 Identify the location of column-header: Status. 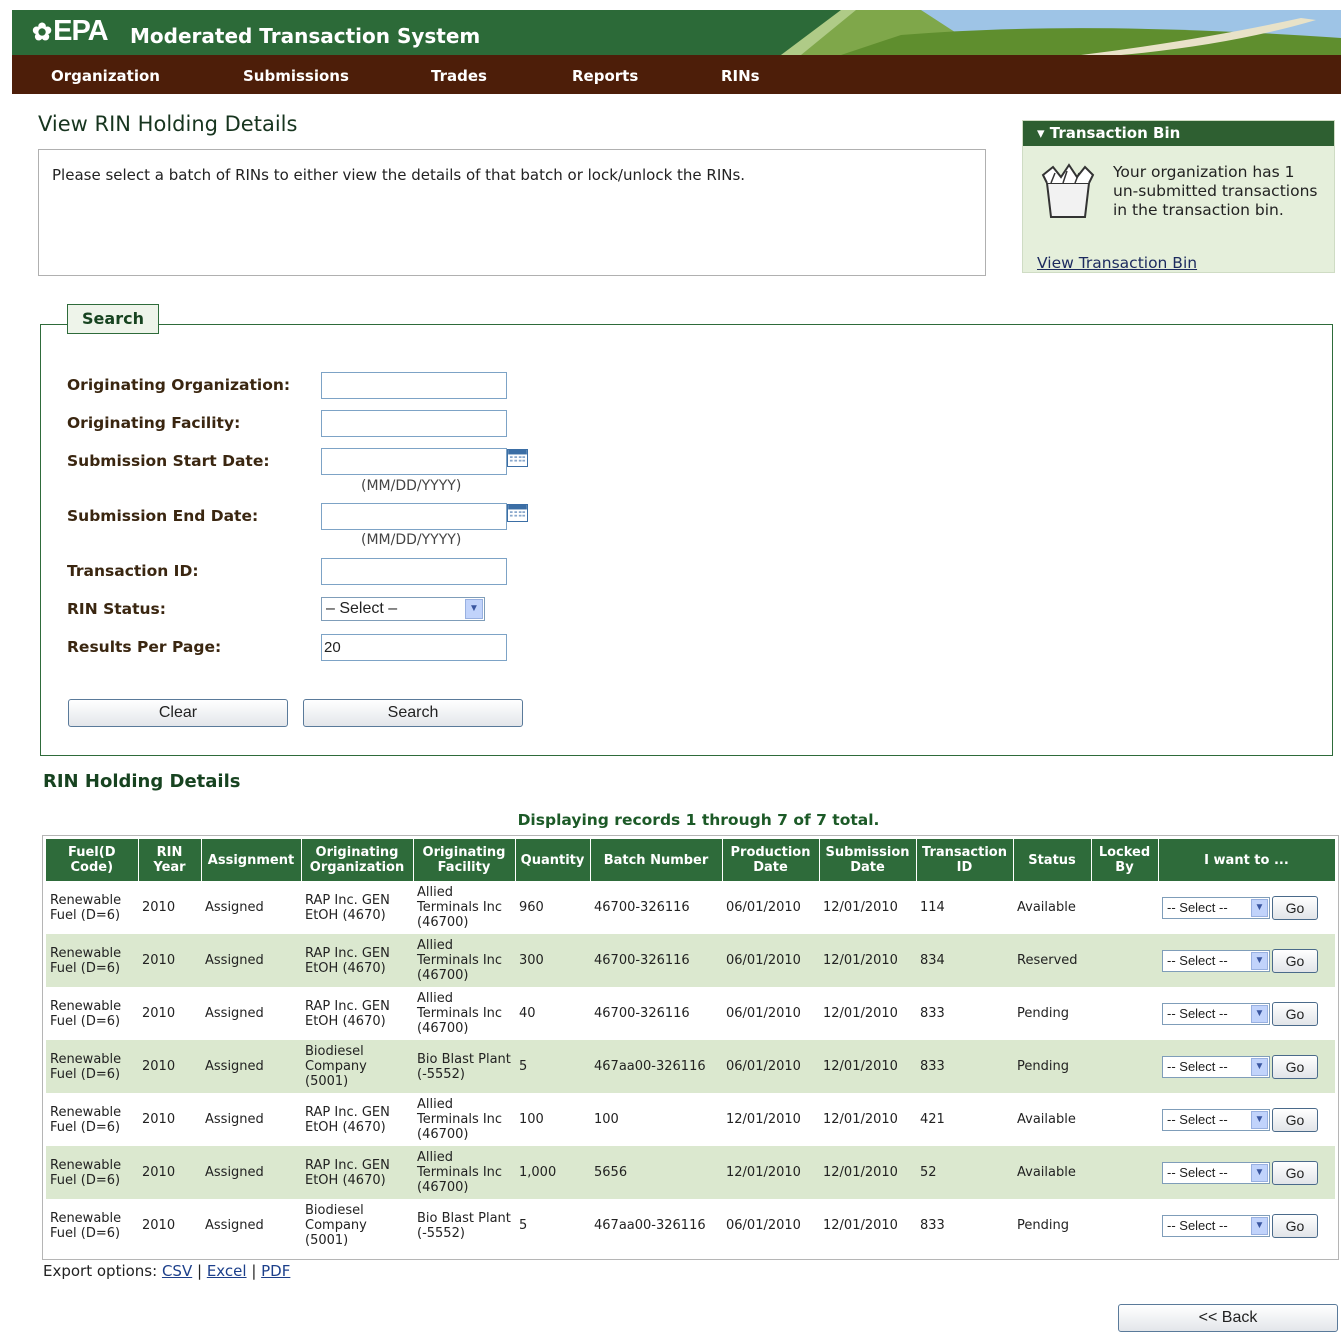
(1052, 860).